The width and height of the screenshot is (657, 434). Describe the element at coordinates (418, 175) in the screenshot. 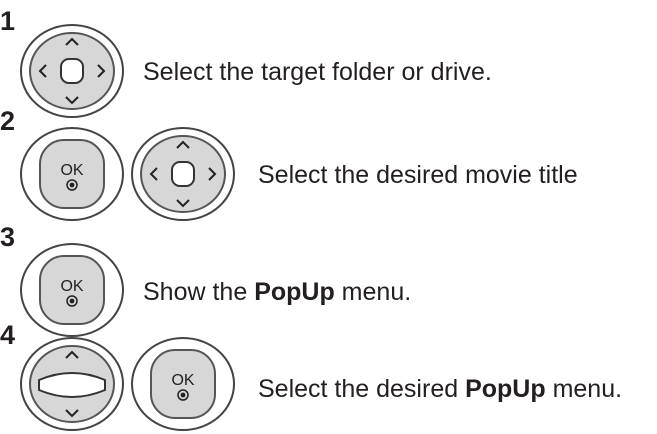

I see `step-2-text: Select the desired movie title` at that location.